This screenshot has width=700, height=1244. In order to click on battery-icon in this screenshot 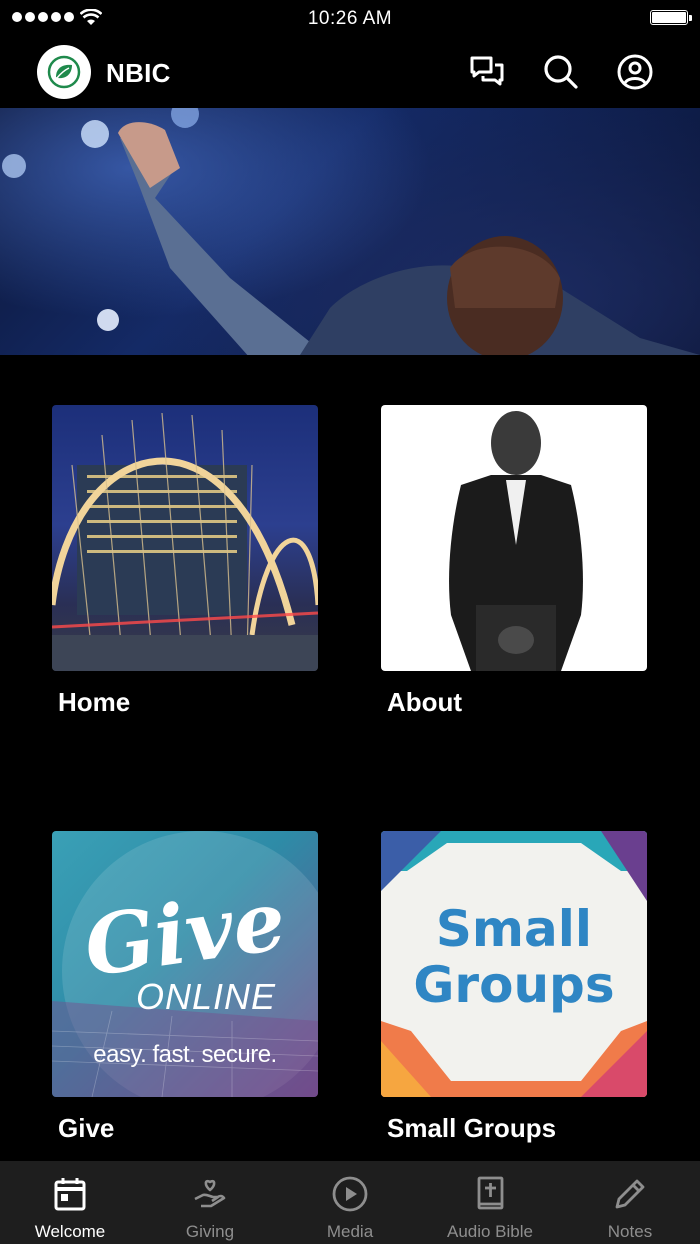, I will do `click(671, 17)`.